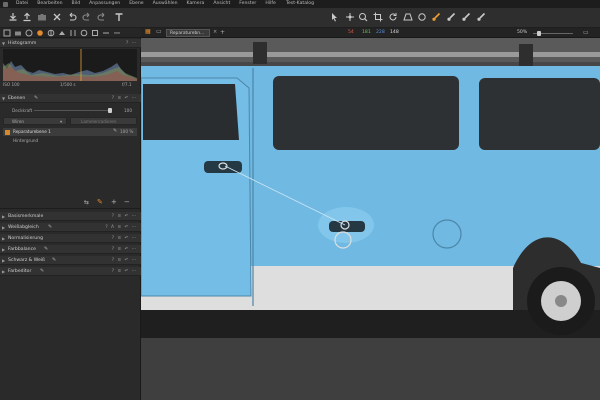 The image size is (600, 400). What do you see at coordinates (121, 227) in the screenshot?
I see `tool-actions: ? A ≡ ↶ ⋯` at bounding box center [121, 227].